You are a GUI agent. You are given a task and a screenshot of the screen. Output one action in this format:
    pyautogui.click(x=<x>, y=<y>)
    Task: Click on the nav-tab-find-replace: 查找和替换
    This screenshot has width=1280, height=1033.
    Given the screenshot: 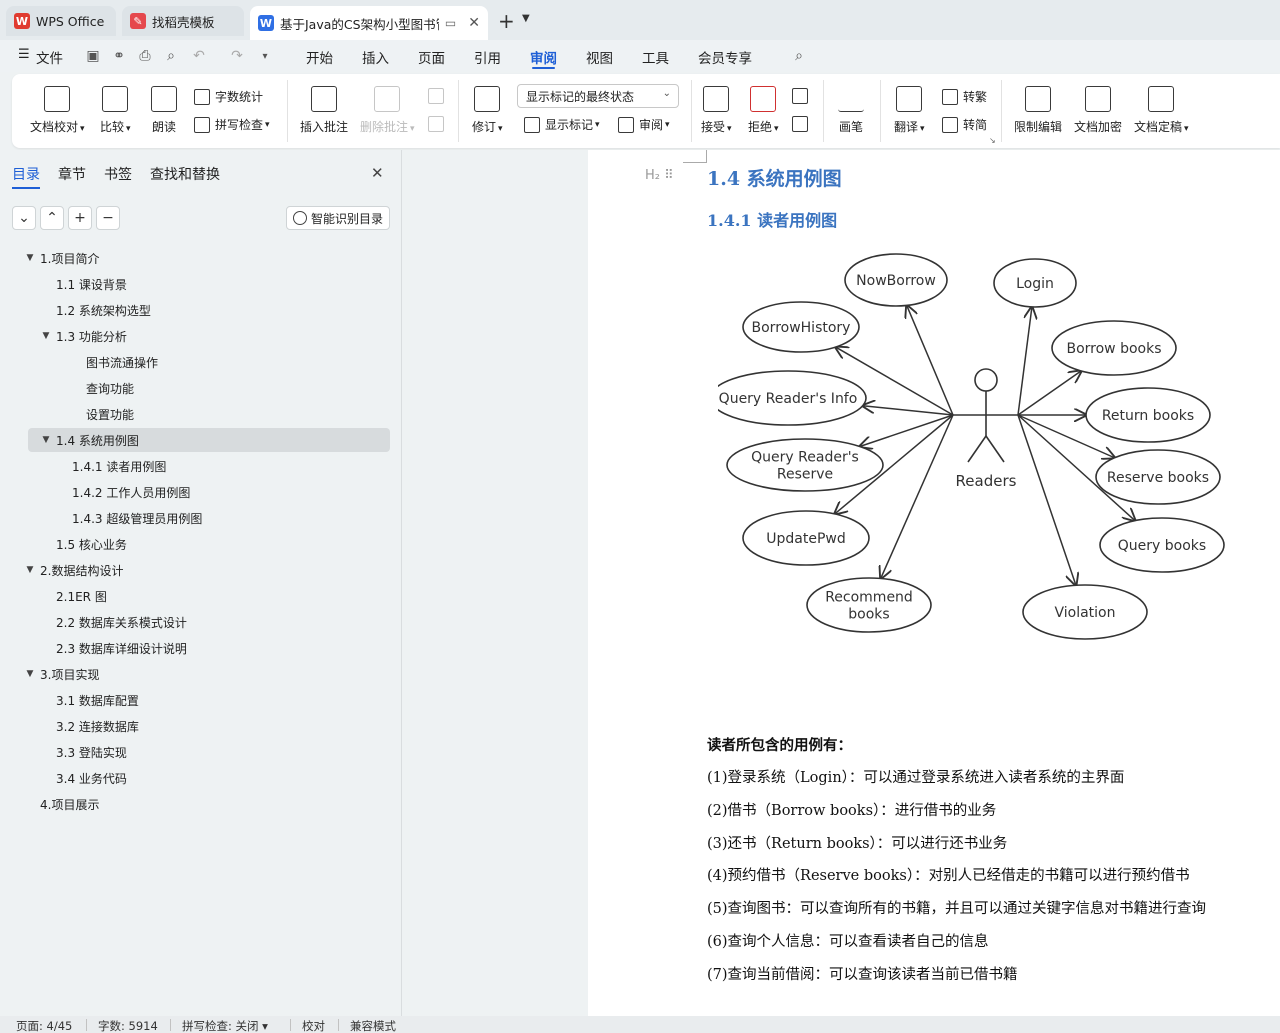 What is the action you would take?
    pyautogui.click(x=185, y=174)
    